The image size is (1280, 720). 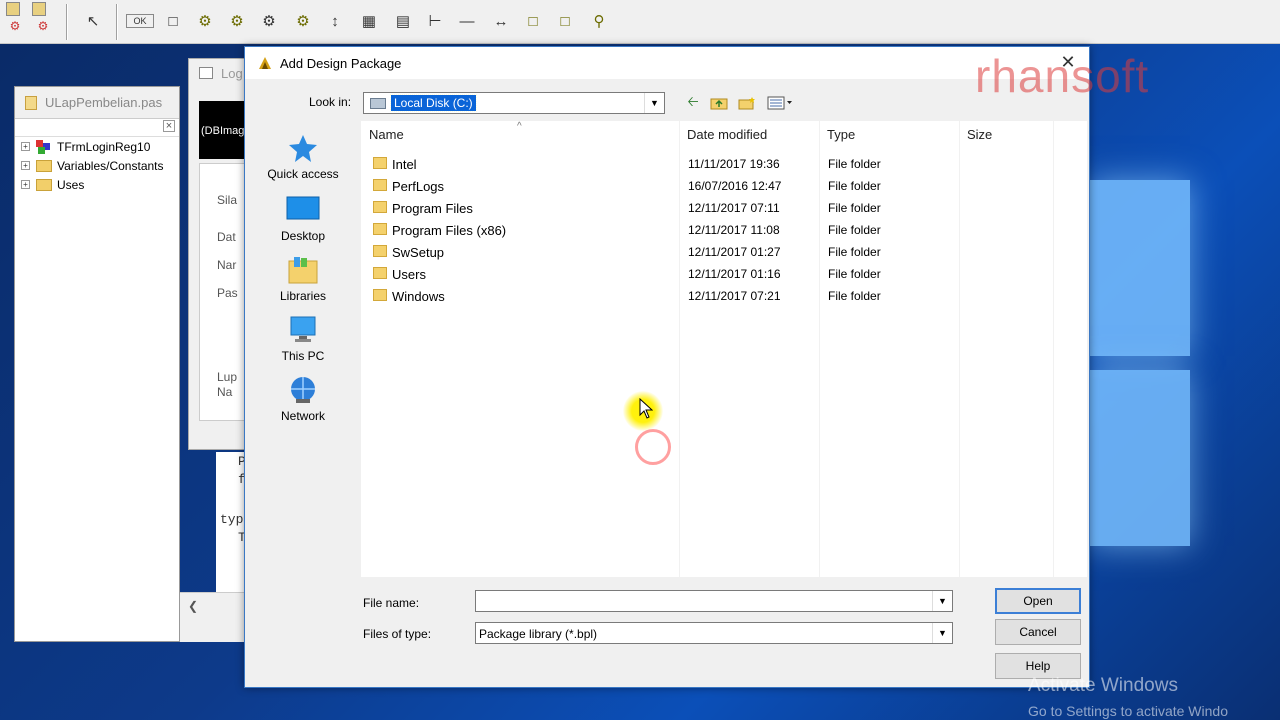 What do you see at coordinates (514, 103) in the screenshot?
I see `look-in-dropdown: Local Disk (C:) ▼` at bounding box center [514, 103].